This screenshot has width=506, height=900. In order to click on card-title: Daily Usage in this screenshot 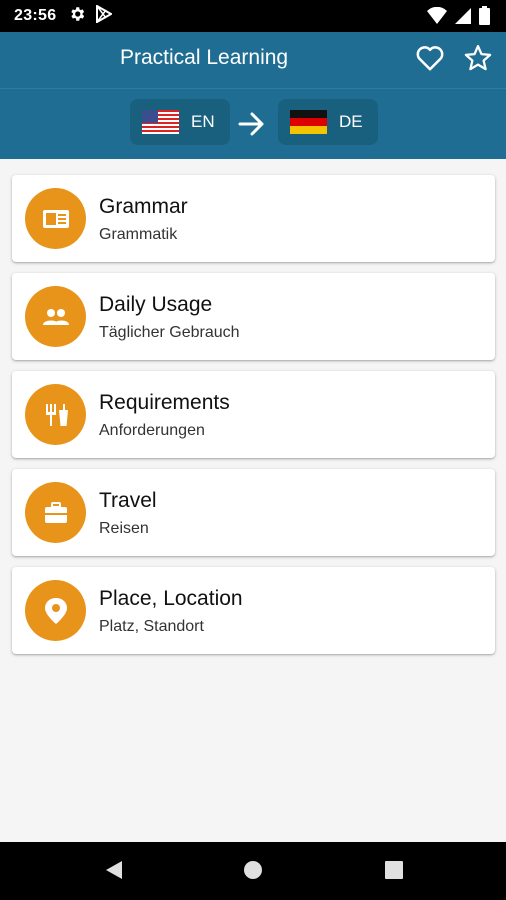, I will do `click(156, 304)`.